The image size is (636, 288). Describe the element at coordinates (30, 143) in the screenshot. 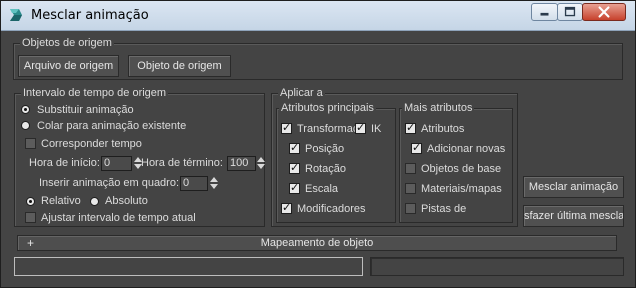

I see `match-time-checkbox` at that location.